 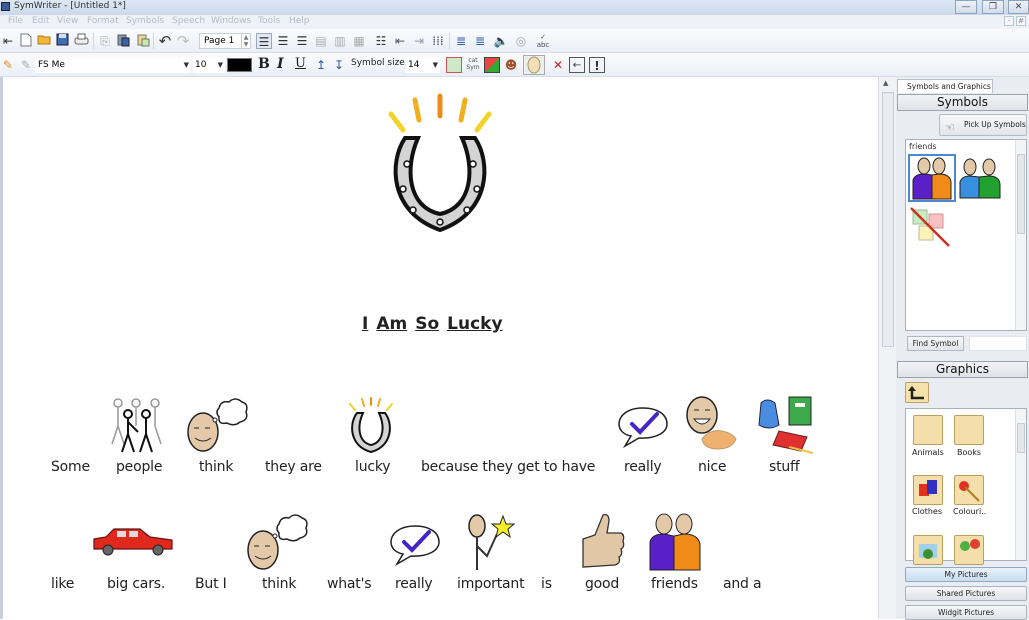 I want to click on grid-icon: ⁞⁞⁞, so click(x=438, y=41).